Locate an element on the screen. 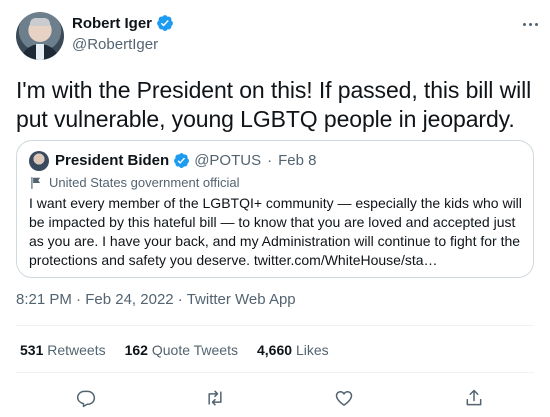 This screenshot has width=550, height=417. government-label: United States government official is located at coordinates (134, 182).